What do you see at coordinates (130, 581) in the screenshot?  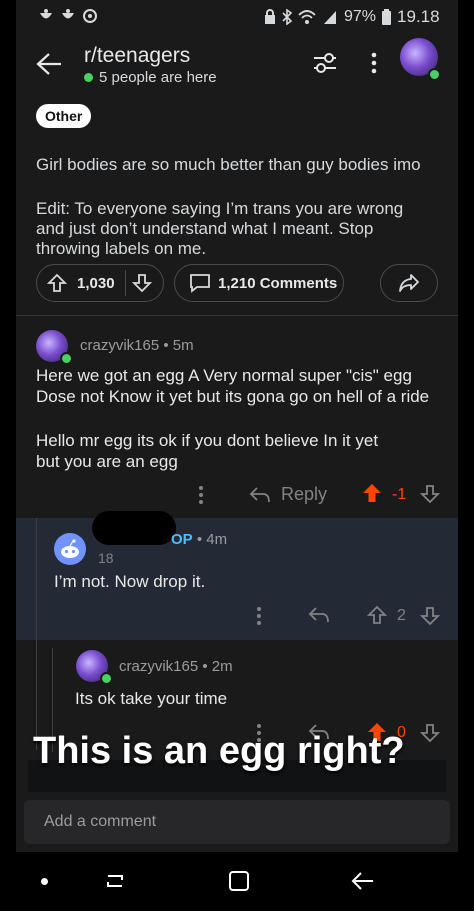 I see `op-comment-text: I’m not. Now drop it.` at bounding box center [130, 581].